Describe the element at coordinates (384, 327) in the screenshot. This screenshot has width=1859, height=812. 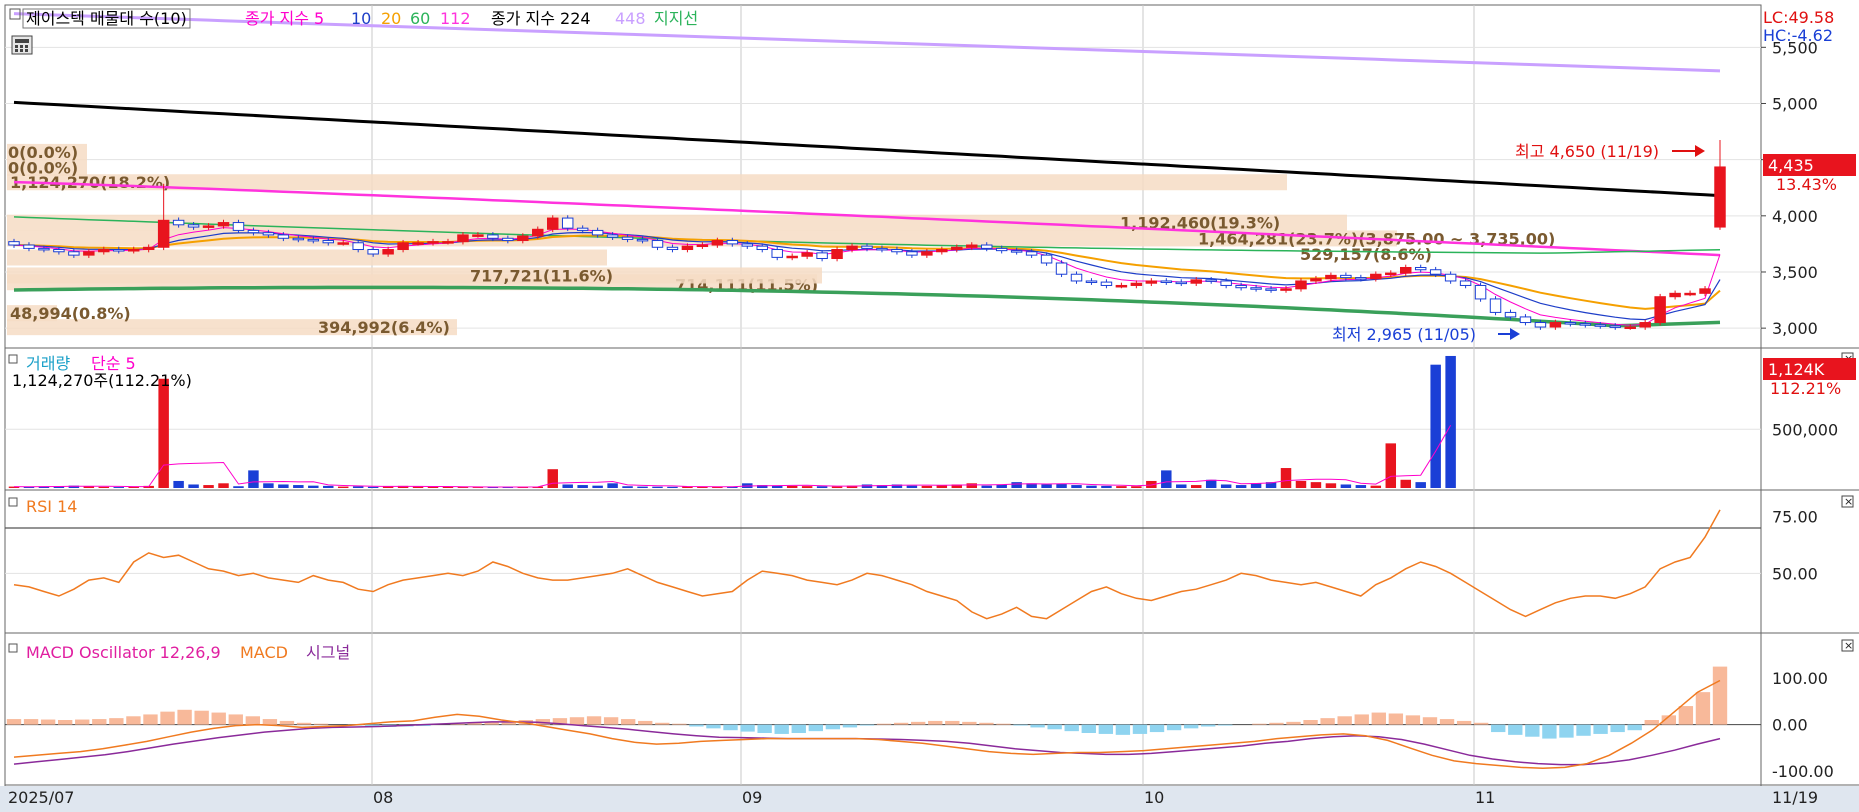
I see `volume-profile-label-0: 394,992(6.4%)` at that location.